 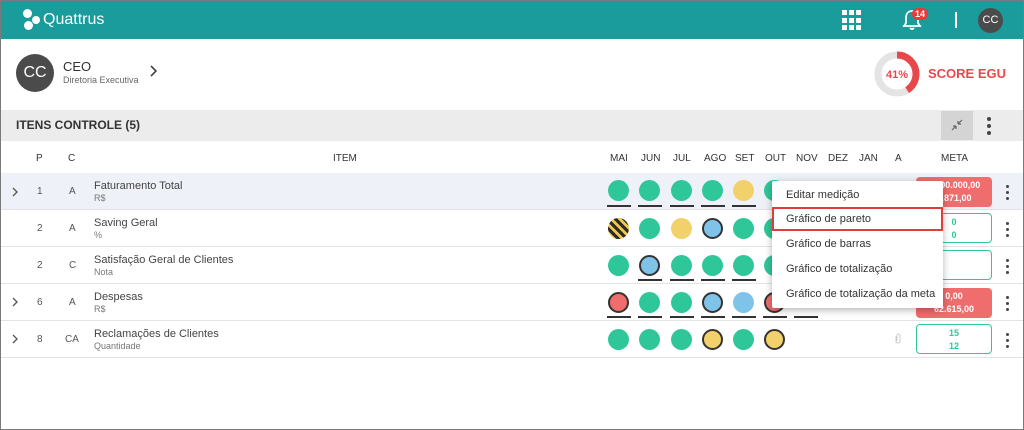 I want to click on col-month: A, so click(x=898, y=158).